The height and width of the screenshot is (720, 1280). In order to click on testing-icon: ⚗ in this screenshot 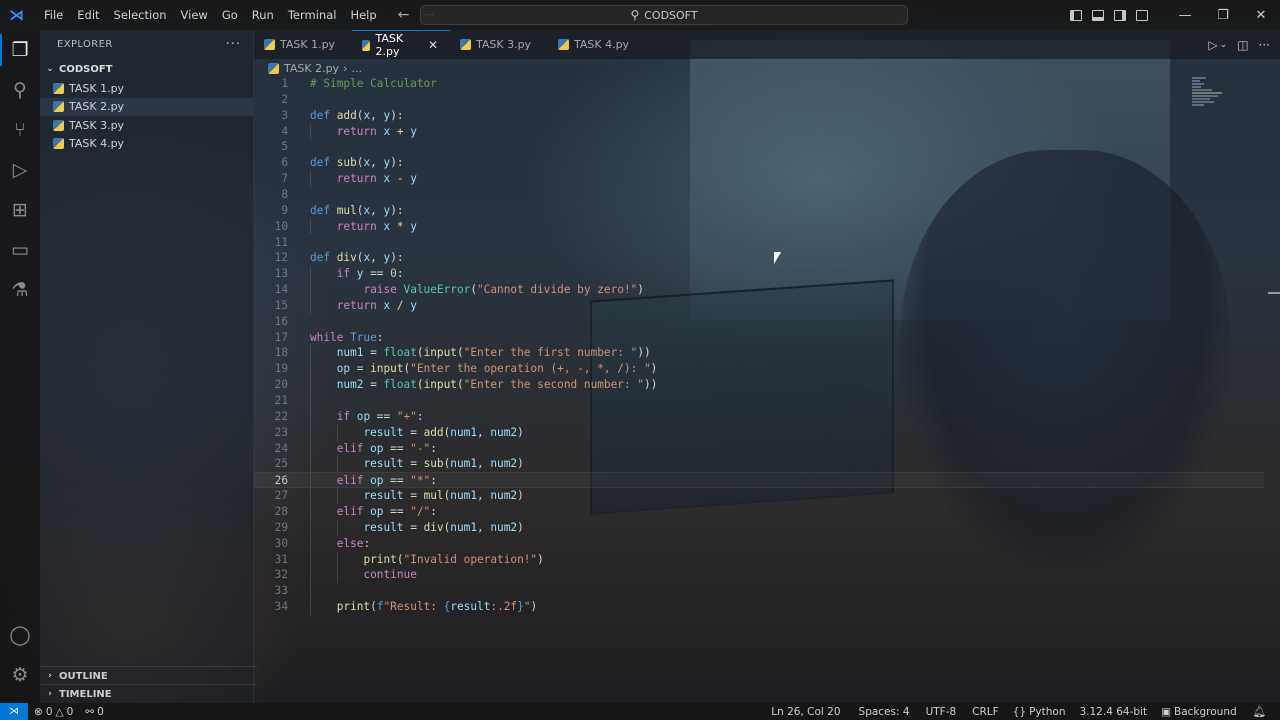, I will do `click(20, 290)`.